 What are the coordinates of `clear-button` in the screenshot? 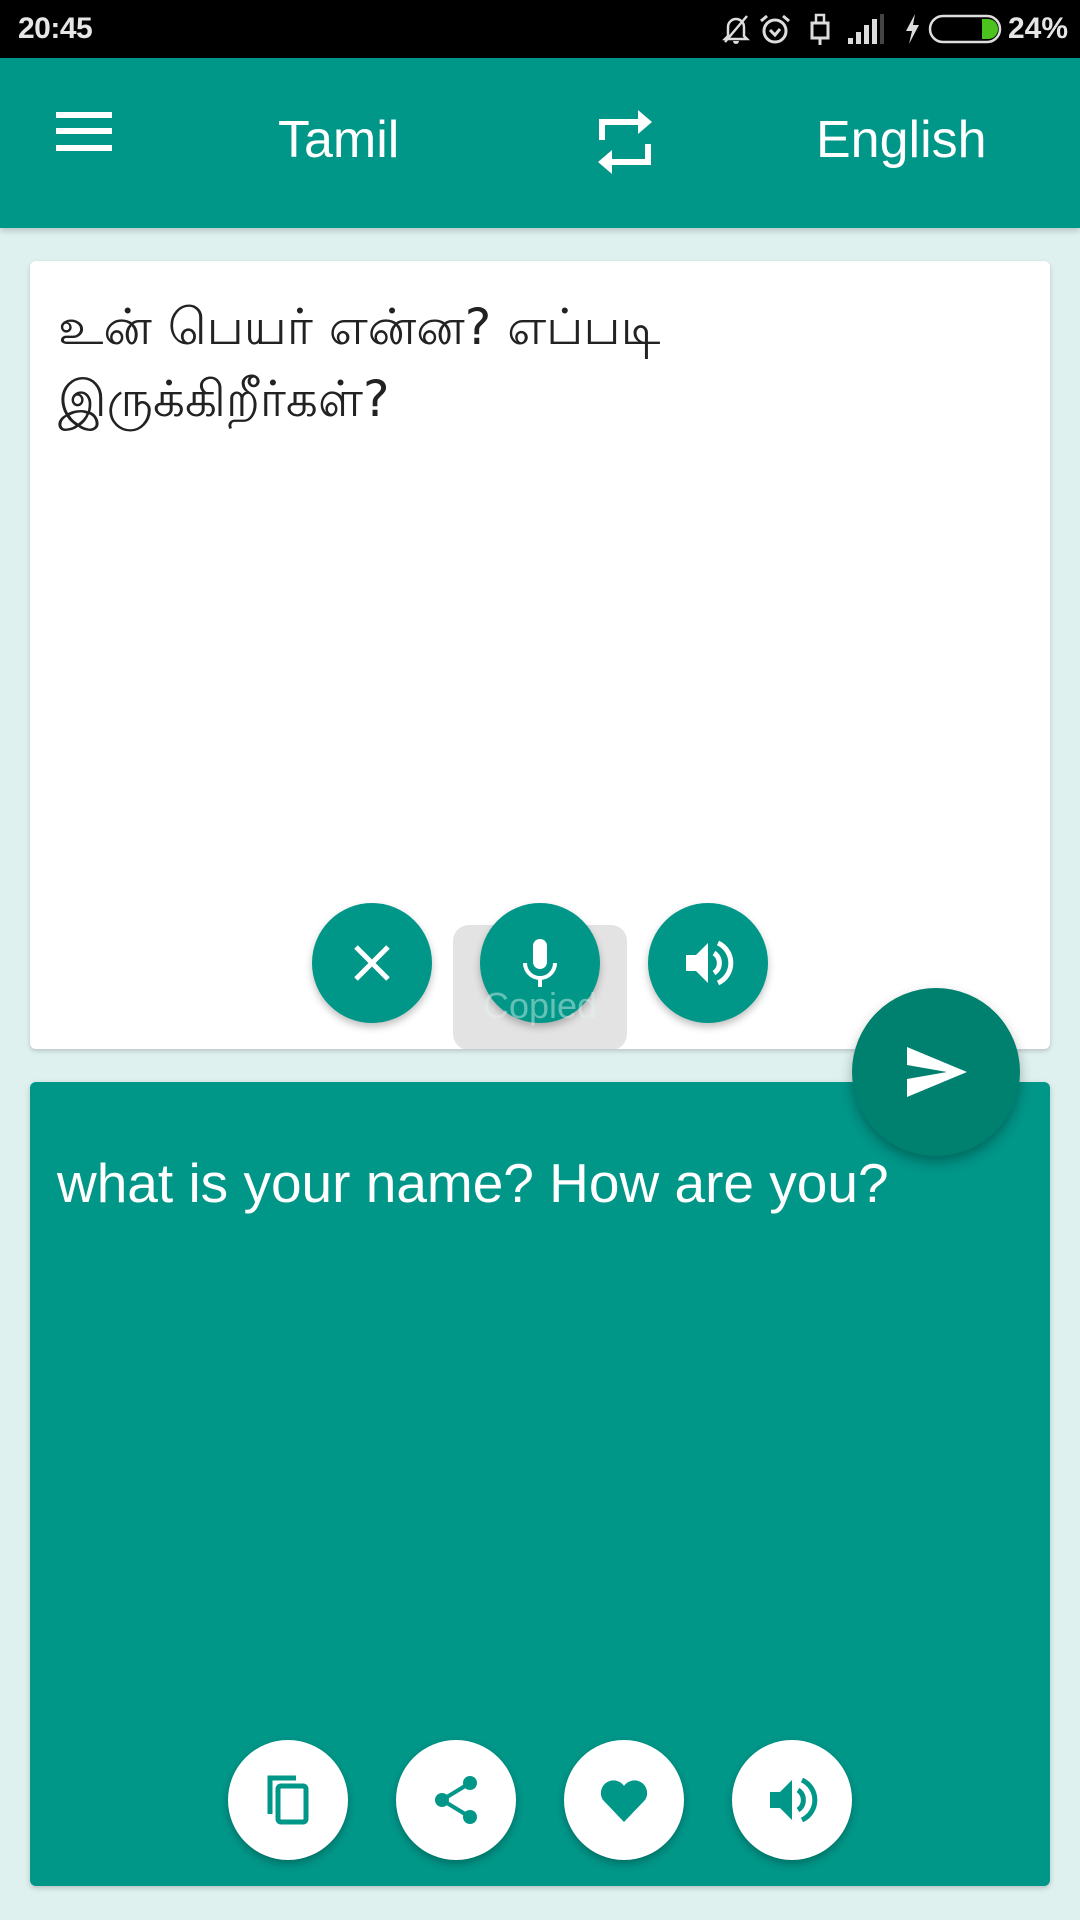 It's located at (372, 963).